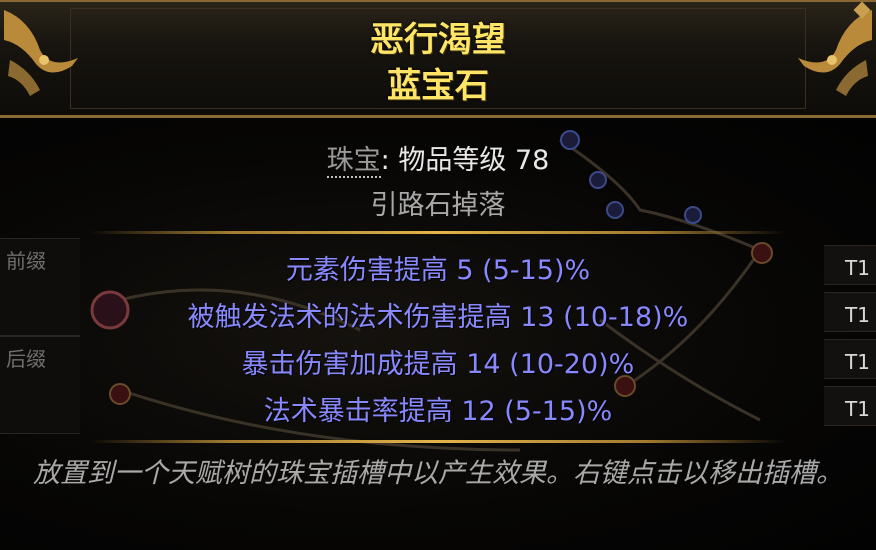 Image resolution: width=876 pixels, height=550 pixels. I want to click on mod-line: 暴击伤害加成提高 14 (10-20)%, so click(438, 364).